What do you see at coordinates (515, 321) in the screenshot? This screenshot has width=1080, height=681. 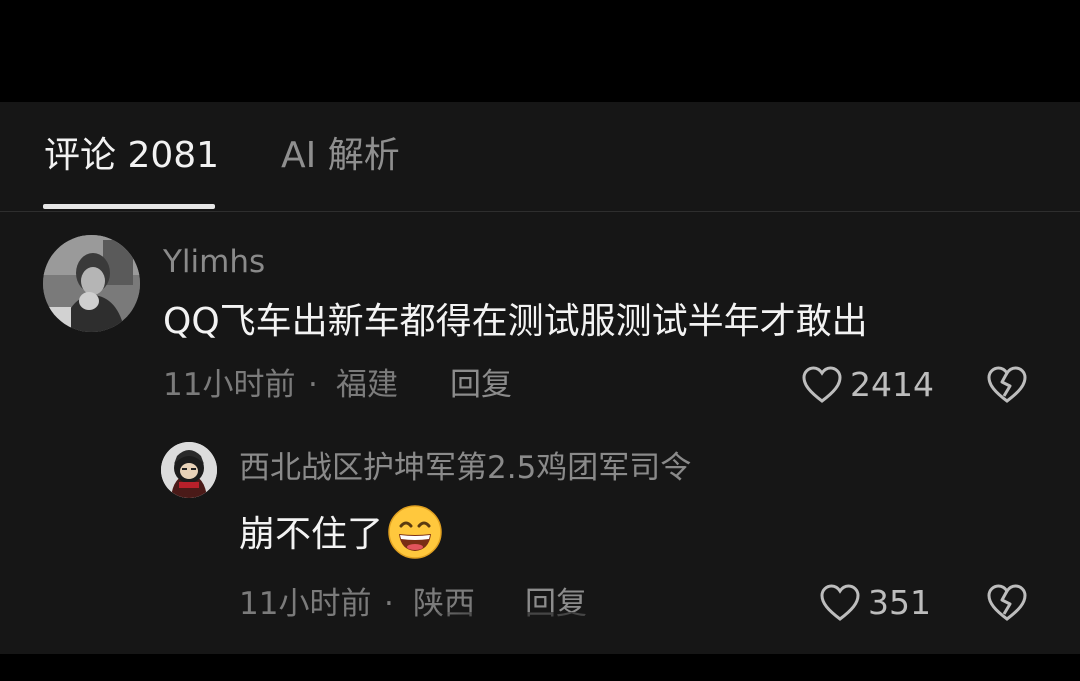 I see `comment-text: QQ飞车出新车都得在测试服测试半年才敢出` at bounding box center [515, 321].